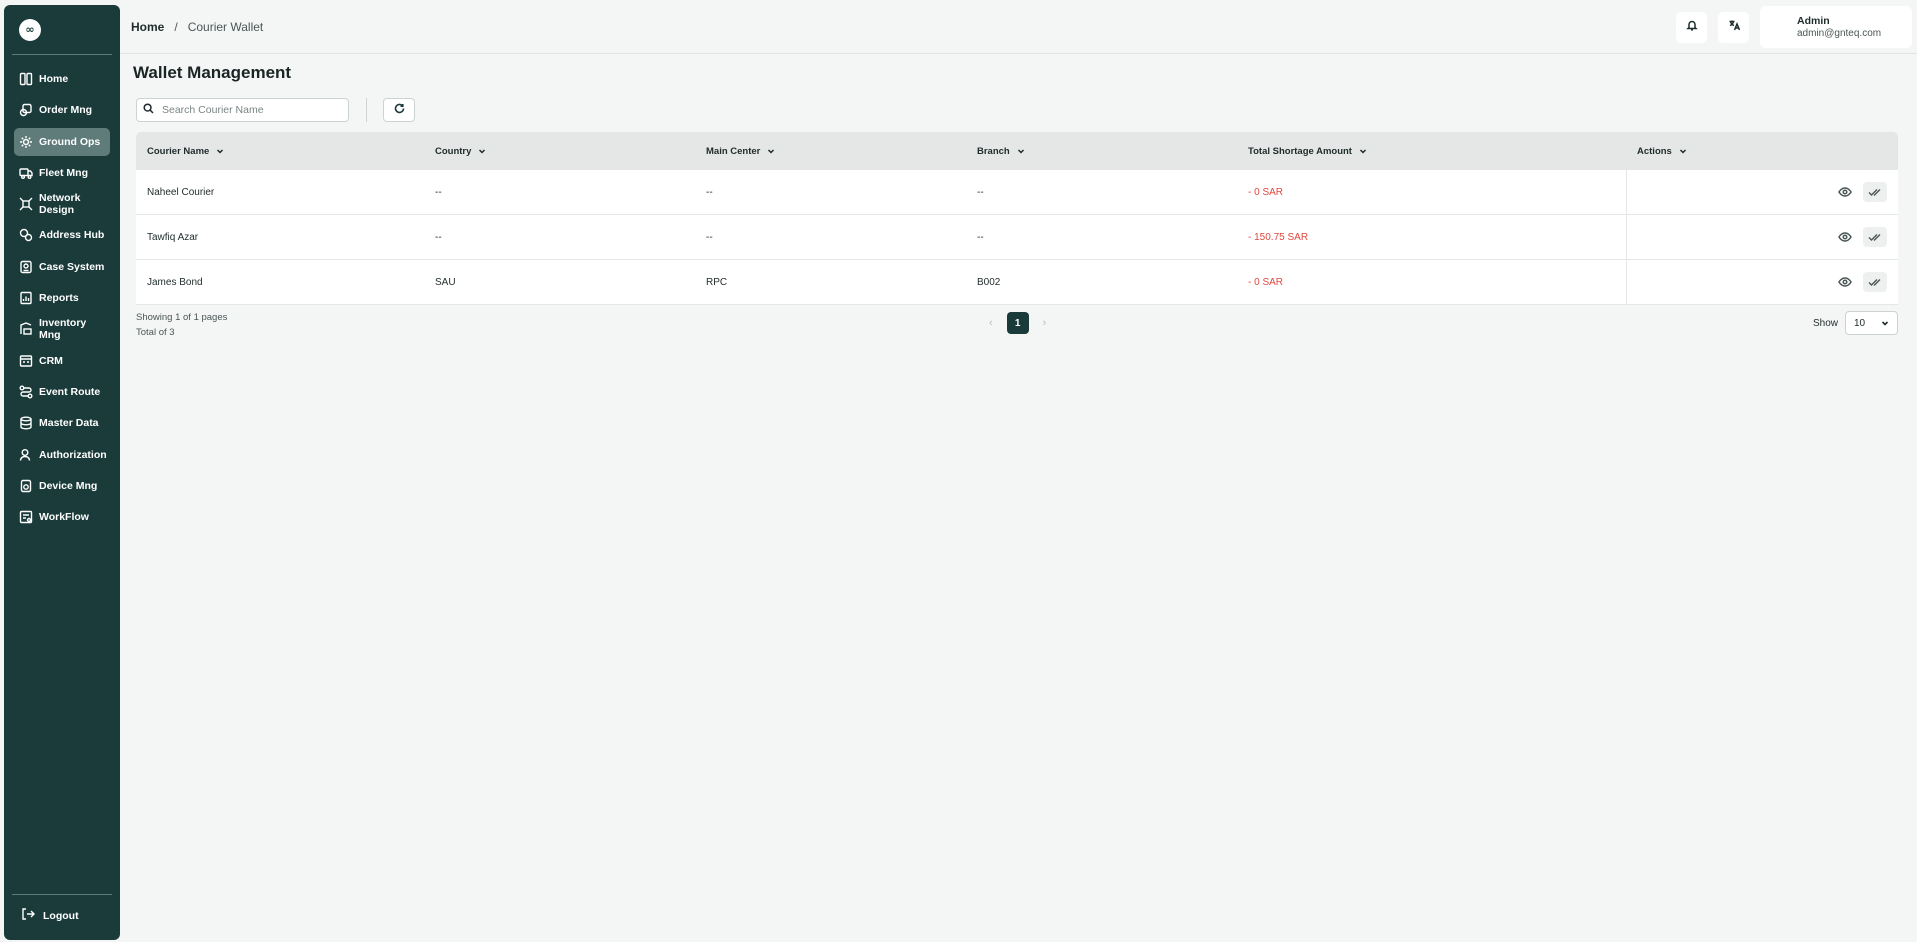  I want to click on next-page-button: ›, so click(1045, 323).